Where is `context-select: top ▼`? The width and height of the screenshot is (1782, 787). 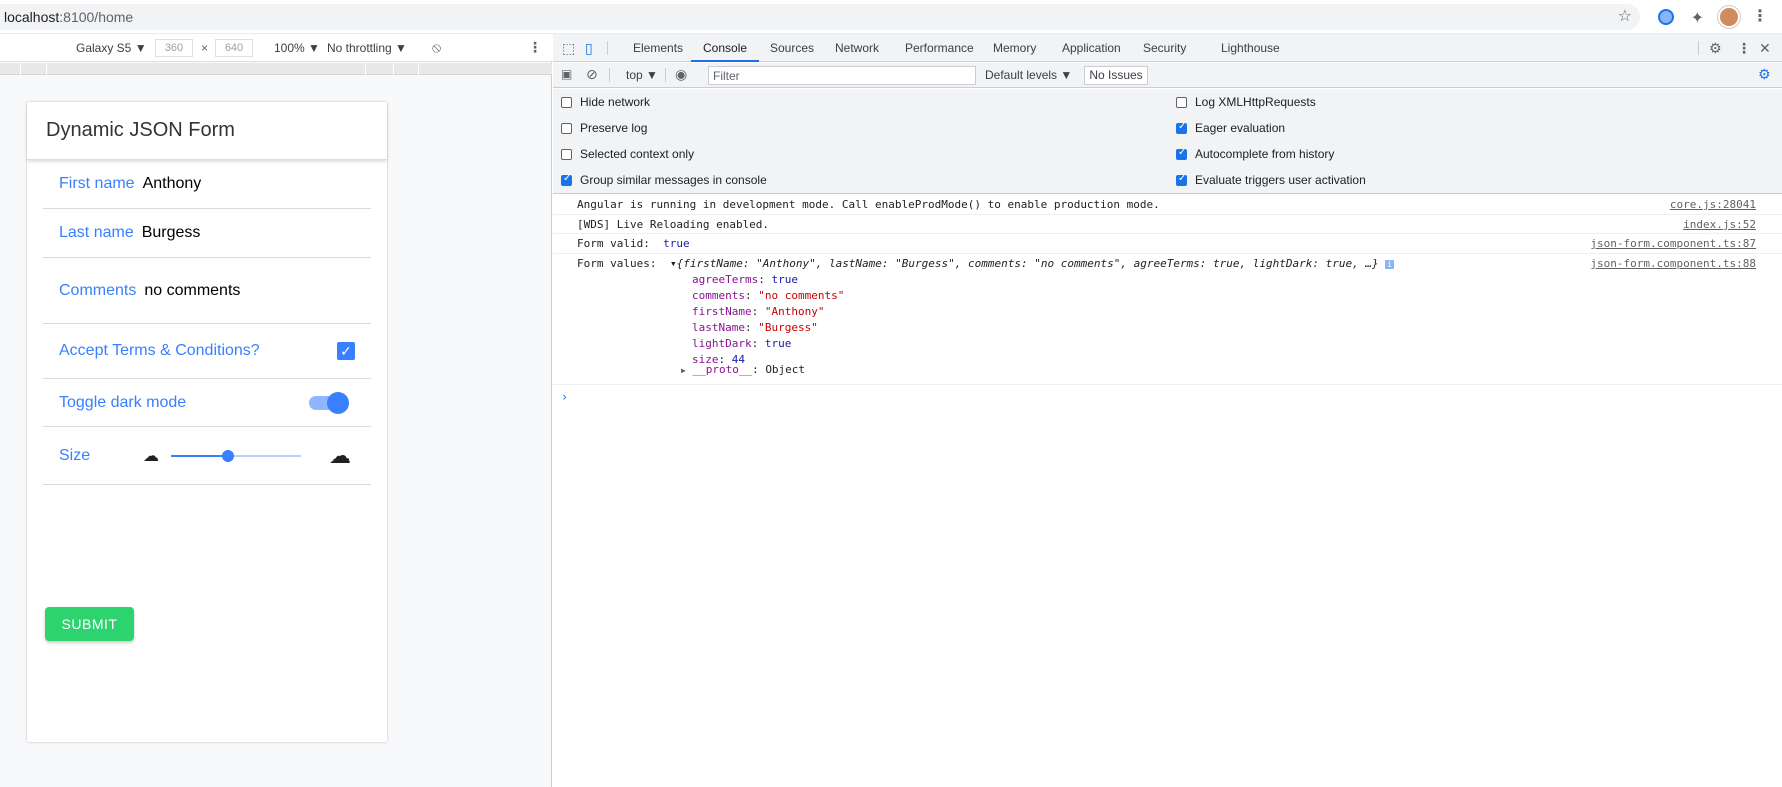 context-select: top ▼ is located at coordinates (642, 75).